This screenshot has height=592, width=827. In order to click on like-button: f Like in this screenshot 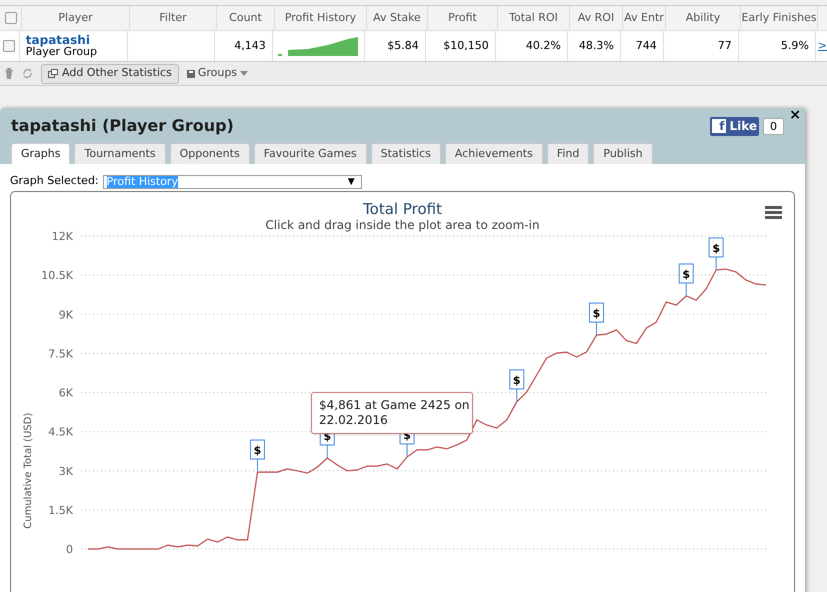, I will do `click(734, 126)`.